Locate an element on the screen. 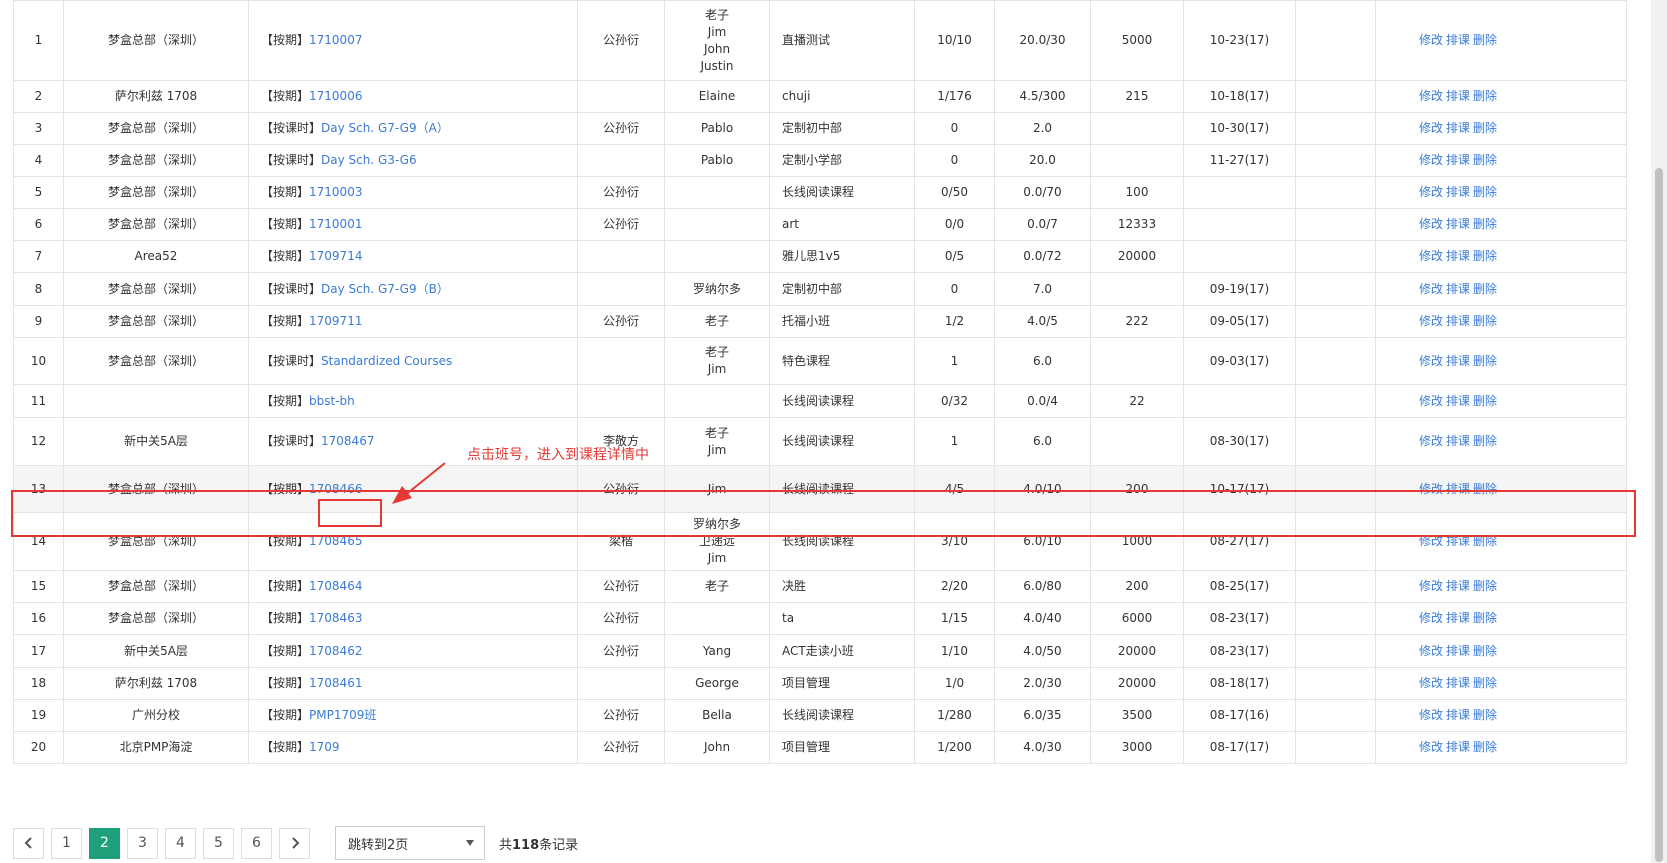 The height and width of the screenshot is (863, 1667). class-id-link: PMP1709班 is located at coordinates (342, 715).